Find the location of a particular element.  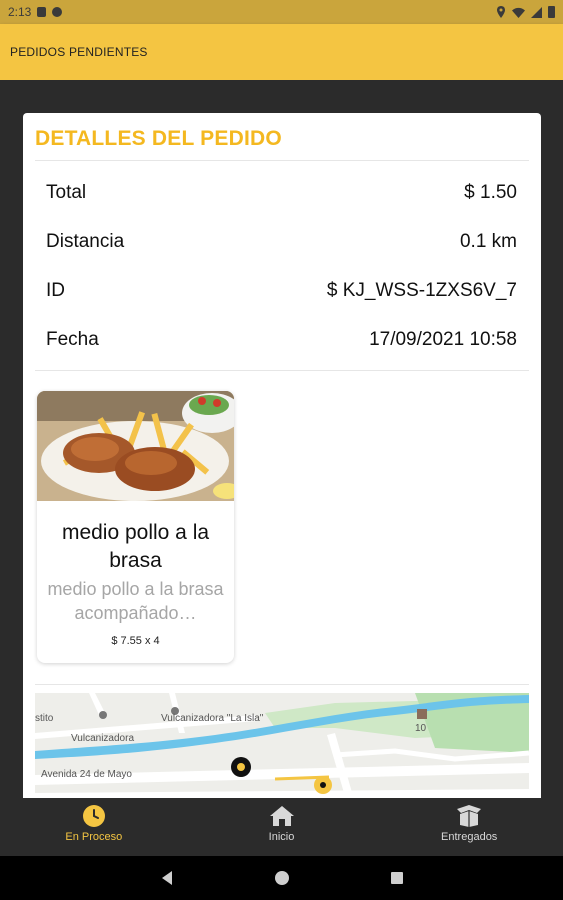

home-icon is located at coordinates (281, 816).